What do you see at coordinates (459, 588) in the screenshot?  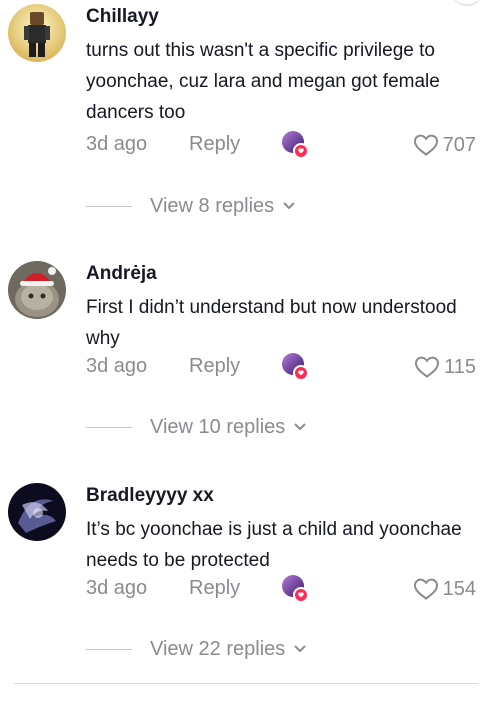 I see `like-count: 154` at bounding box center [459, 588].